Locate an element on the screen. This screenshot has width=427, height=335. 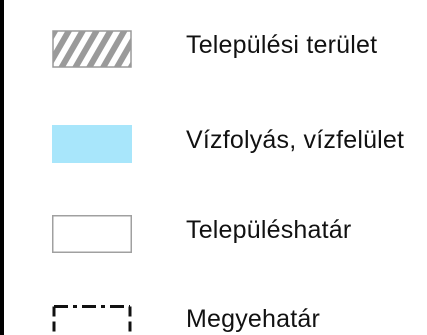
settlement-boundary-icon is located at coordinates (92, 234).